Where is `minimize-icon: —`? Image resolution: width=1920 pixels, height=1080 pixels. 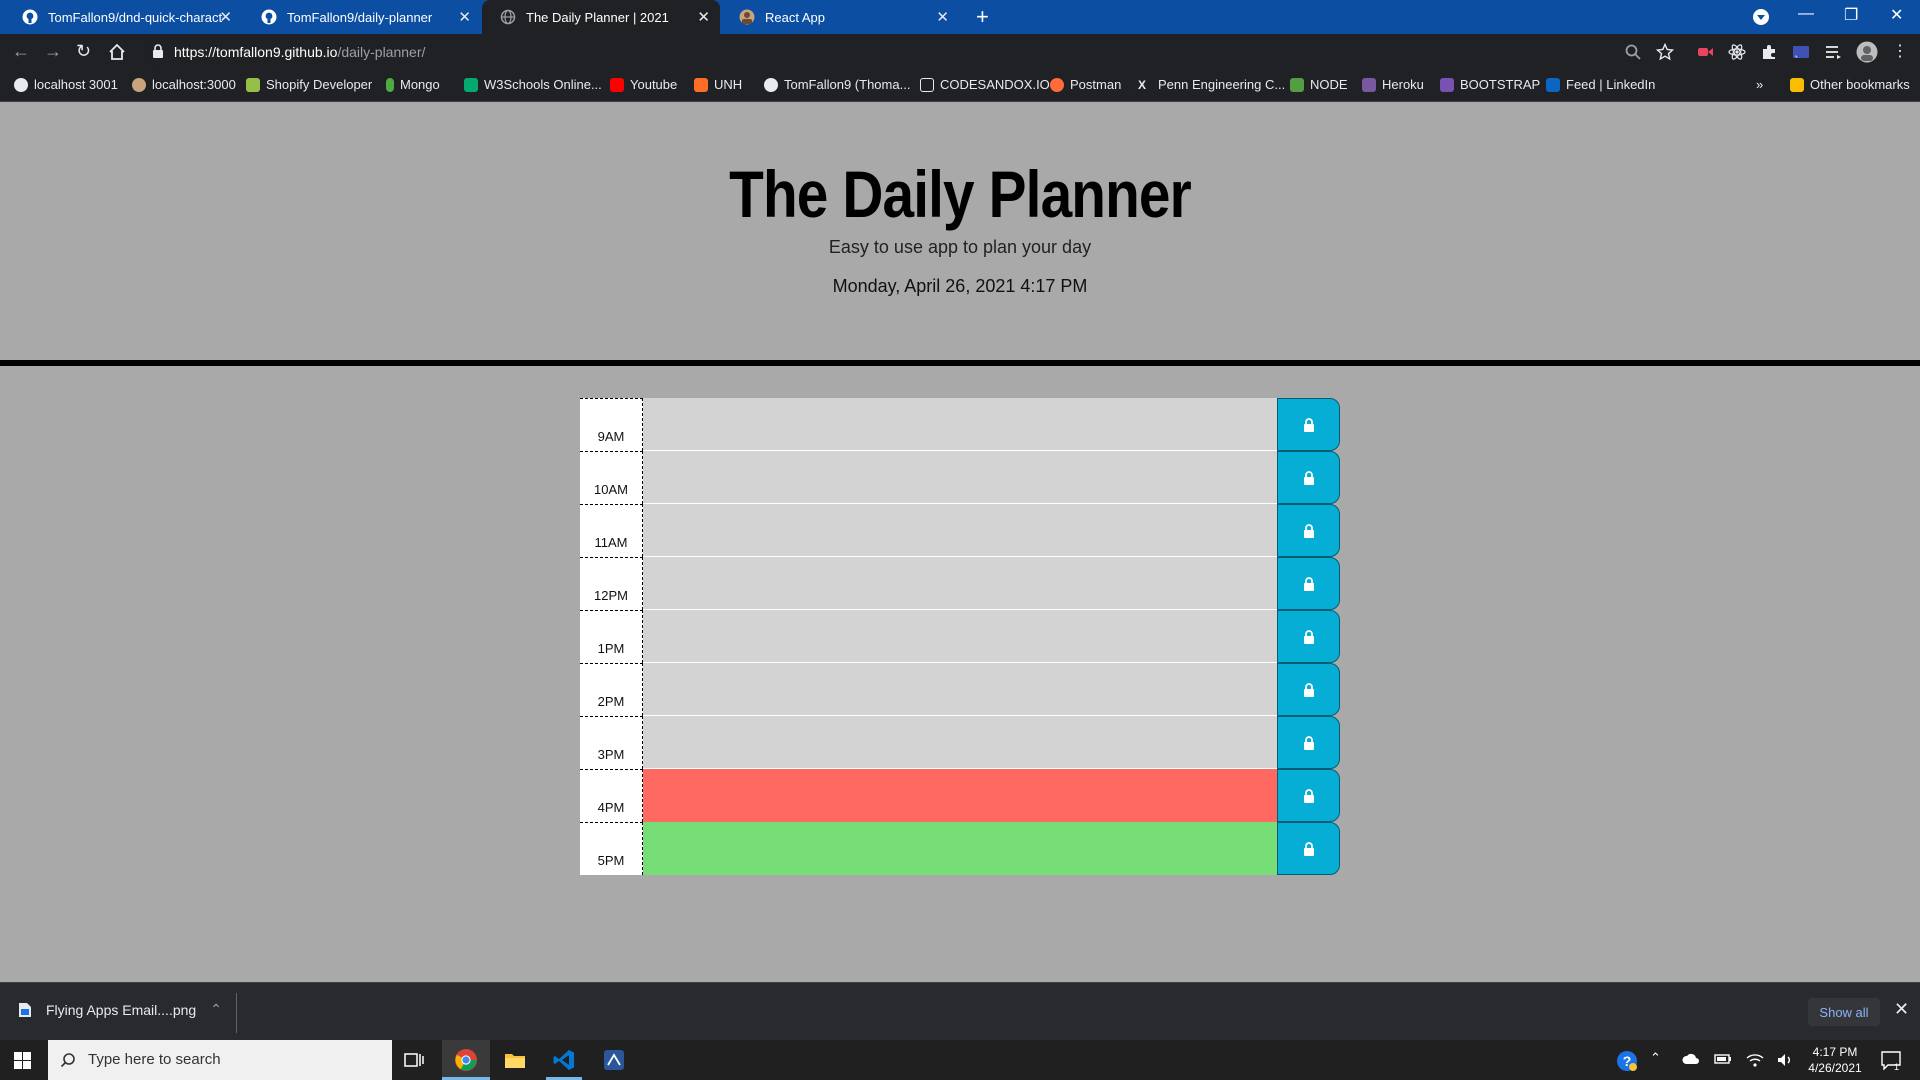
minimize-icon: — is located at coordinates (1806, 14).